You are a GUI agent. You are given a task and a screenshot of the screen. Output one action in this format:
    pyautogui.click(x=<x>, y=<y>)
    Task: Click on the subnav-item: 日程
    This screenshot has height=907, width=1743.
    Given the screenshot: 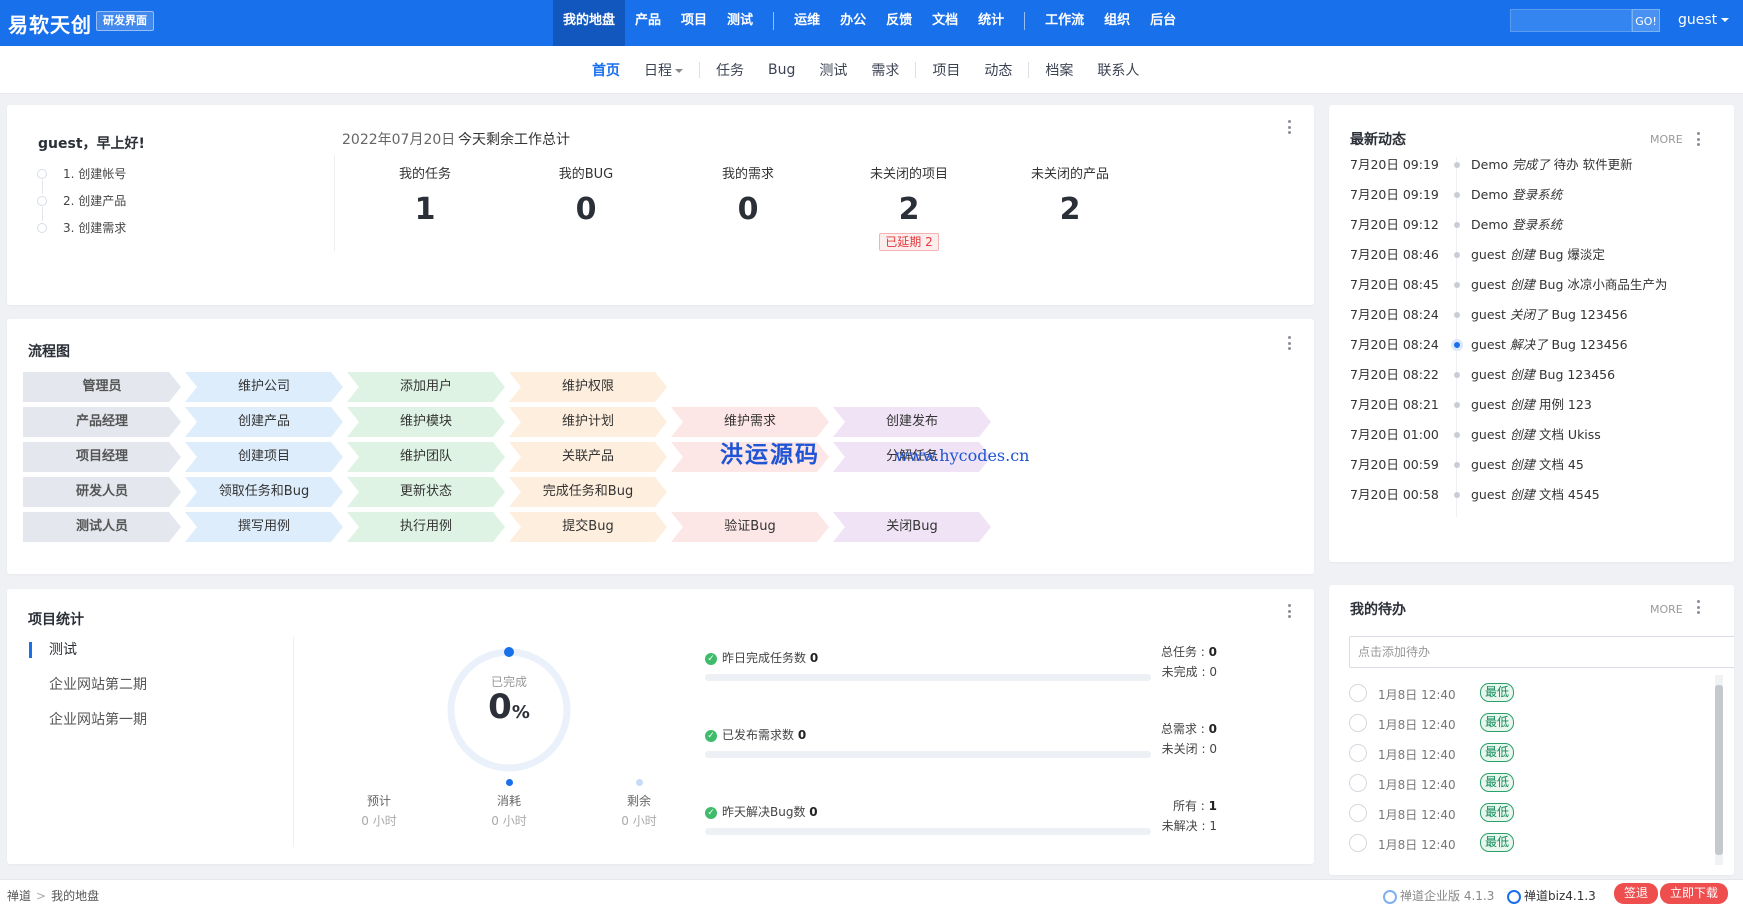 What is the action you would take?
    pyautogui.click(x=663, y=70)
    